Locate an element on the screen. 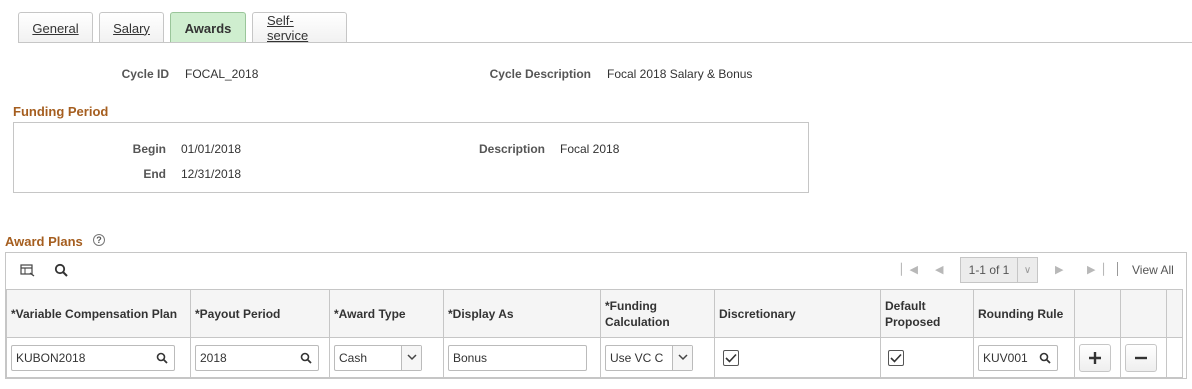  col-header-vc-plan: *Variable Compensation Plan is located at coordinates (98, 313).